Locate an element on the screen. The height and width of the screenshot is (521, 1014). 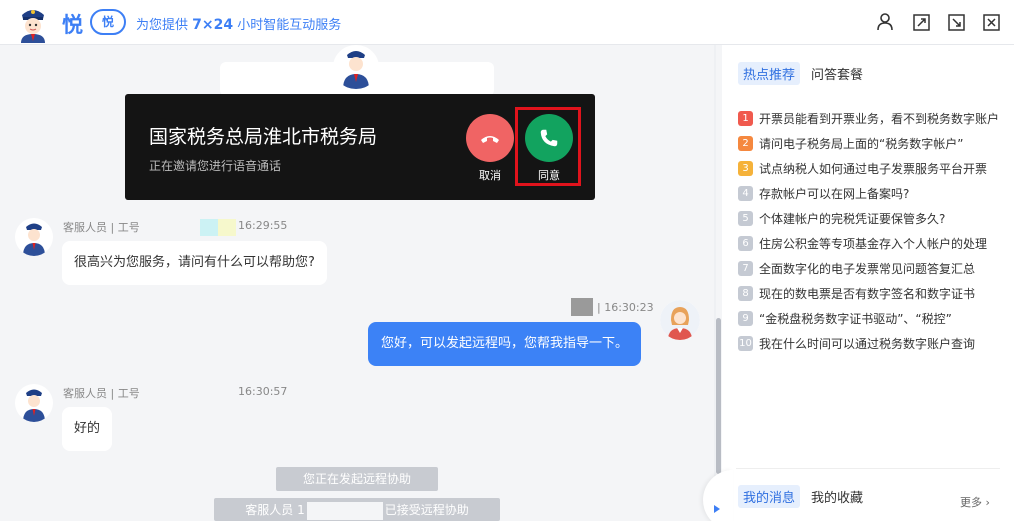
hot-question-item: 5 个体建帐户的完税凭证要保管多久? is located at coordinates (869, 218).